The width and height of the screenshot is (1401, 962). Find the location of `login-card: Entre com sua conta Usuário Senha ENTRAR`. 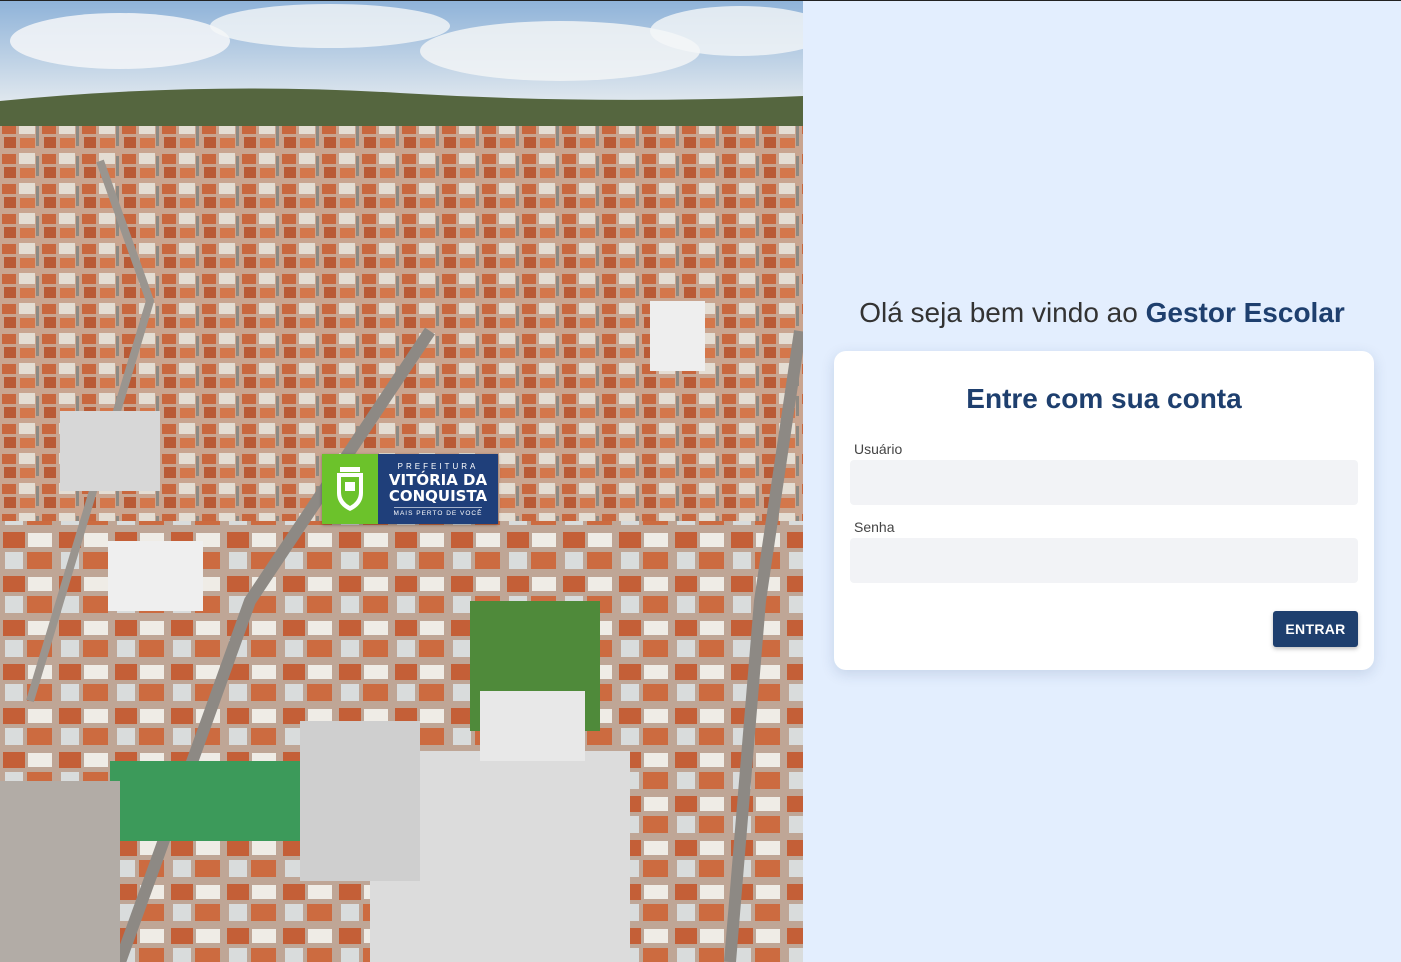

login-card: Entre com sua conta Usuário Senha ENTRAR is located at coordinates (1104, 510).